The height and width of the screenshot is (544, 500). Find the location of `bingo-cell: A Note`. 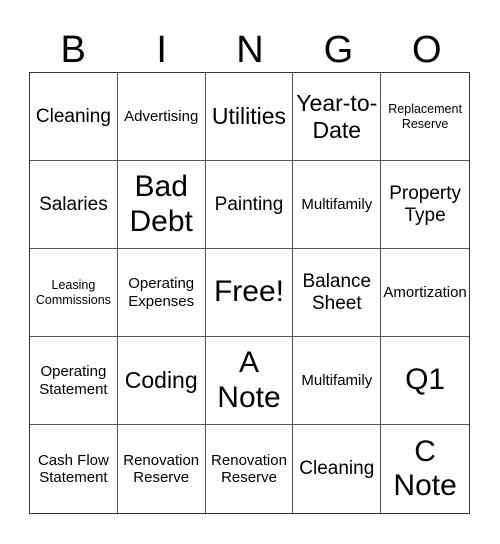

bingo-cell: A Note is located at coordinates (249, 381).